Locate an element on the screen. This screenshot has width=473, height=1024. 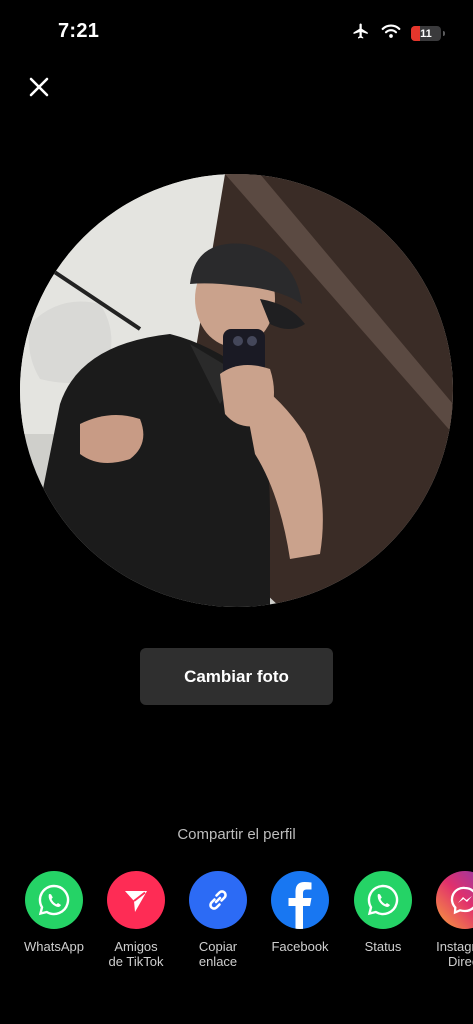
share-instagram-direct: Instagram Direct is located at coordinates (447, 920).